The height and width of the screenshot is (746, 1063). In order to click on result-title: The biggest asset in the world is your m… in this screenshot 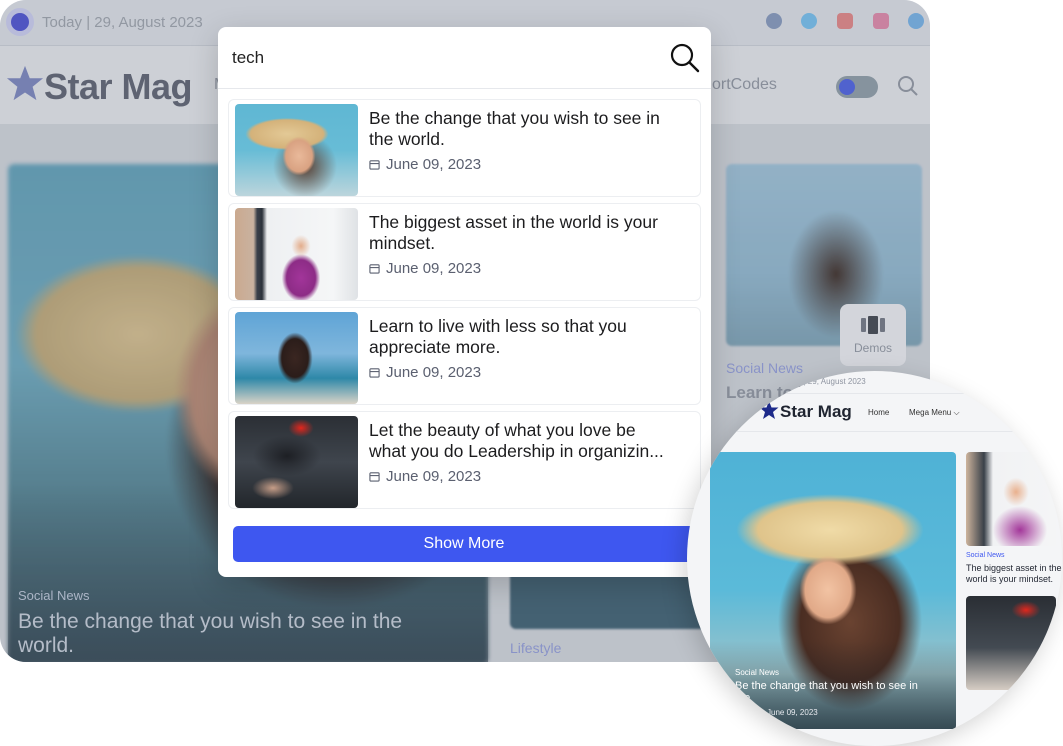, I will do `click(531, 233)`.